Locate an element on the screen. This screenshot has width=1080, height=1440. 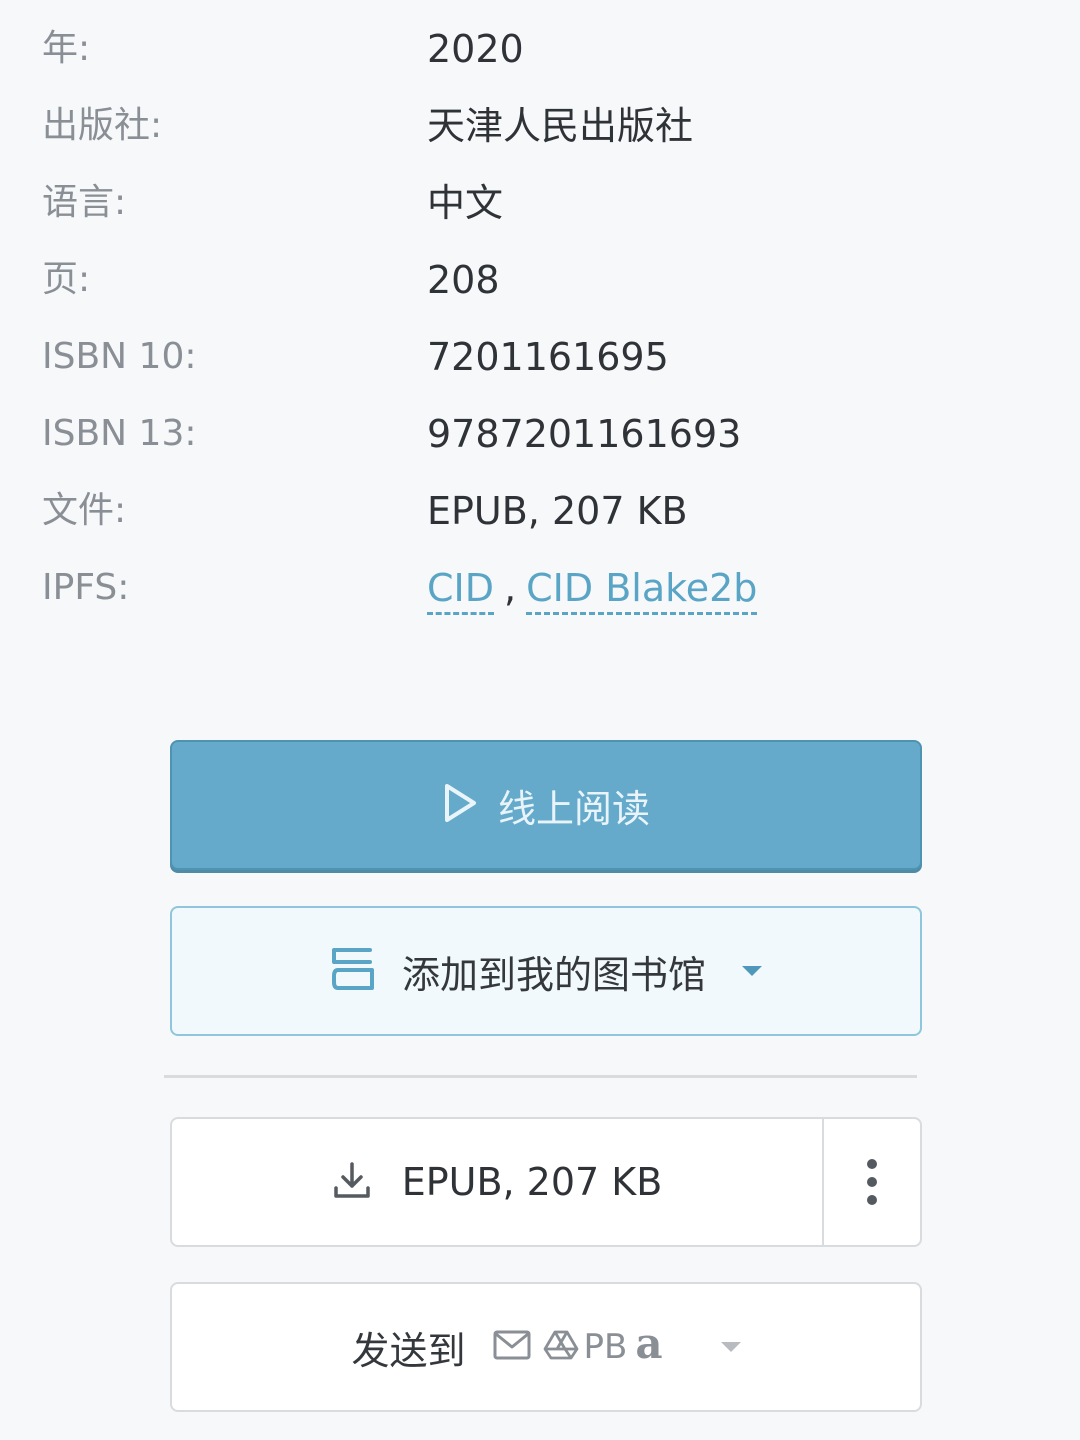
play-icon is located at coordinates (460, 805).